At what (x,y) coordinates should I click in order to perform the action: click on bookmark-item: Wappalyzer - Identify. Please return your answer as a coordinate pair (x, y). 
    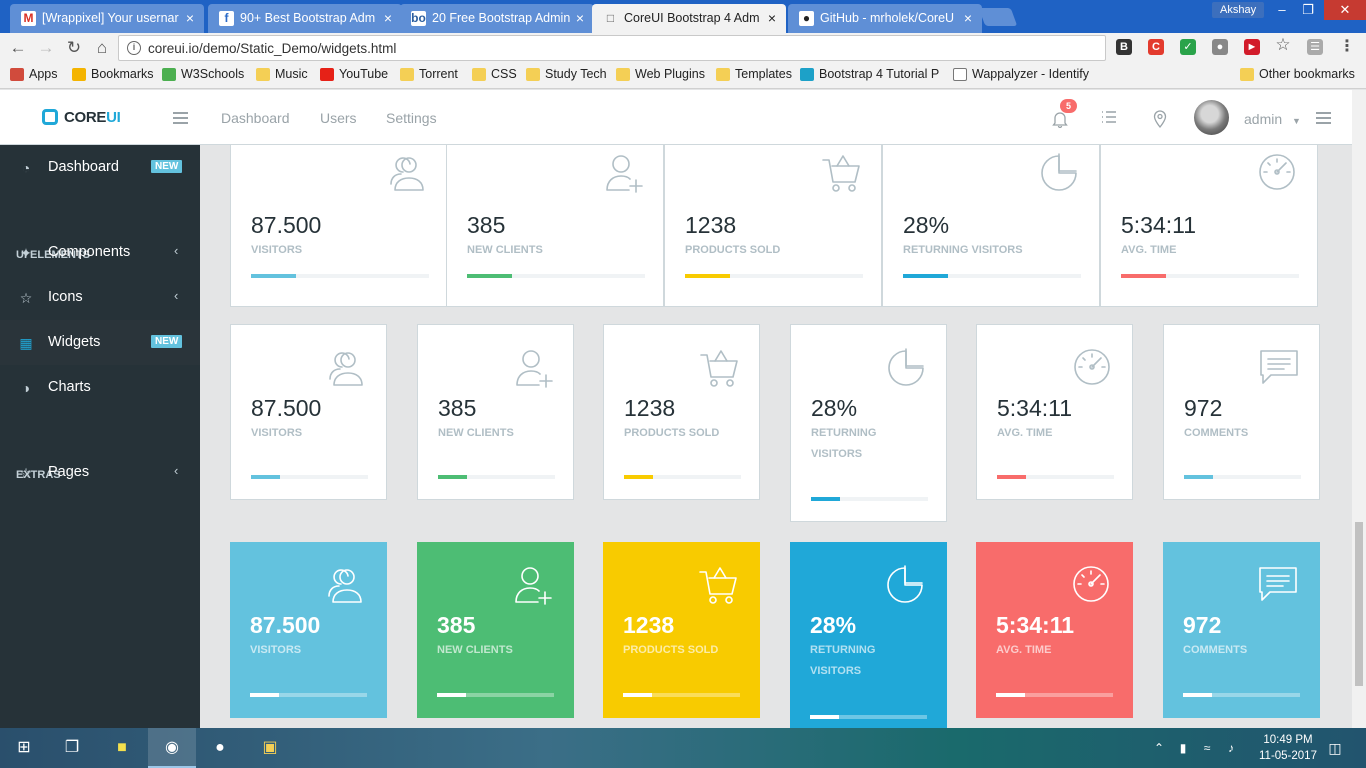
    Looking at the image, I should click on (1021, 74).